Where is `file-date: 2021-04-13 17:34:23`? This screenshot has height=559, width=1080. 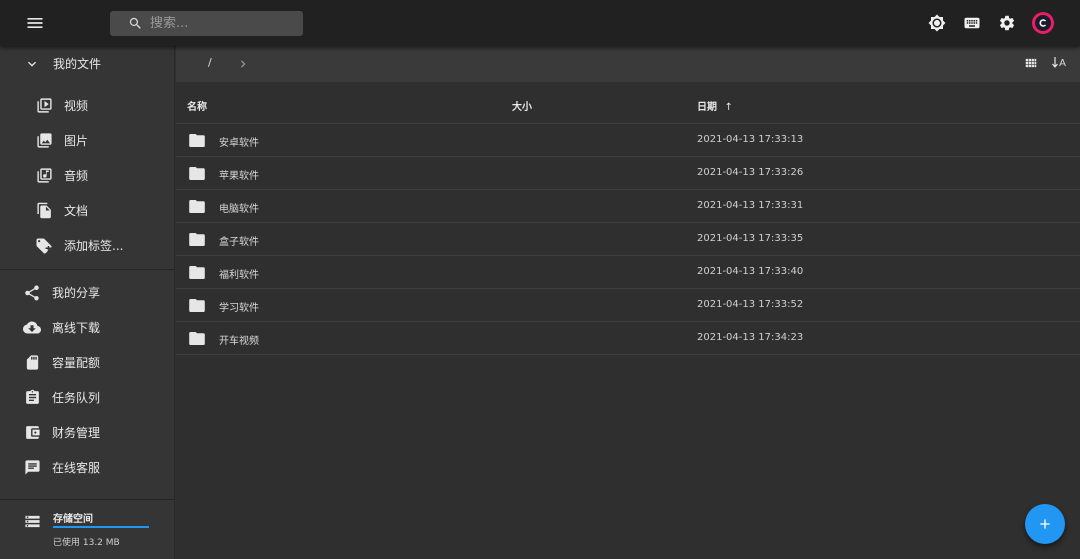 file-date: 2021-04-13 17:34:23 is located at coordinates (750, 337).